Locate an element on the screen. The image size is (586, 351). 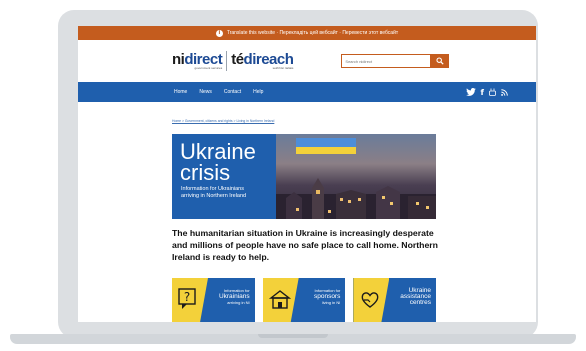
logo-ni-text: ni is located at coordinates (178, 59).